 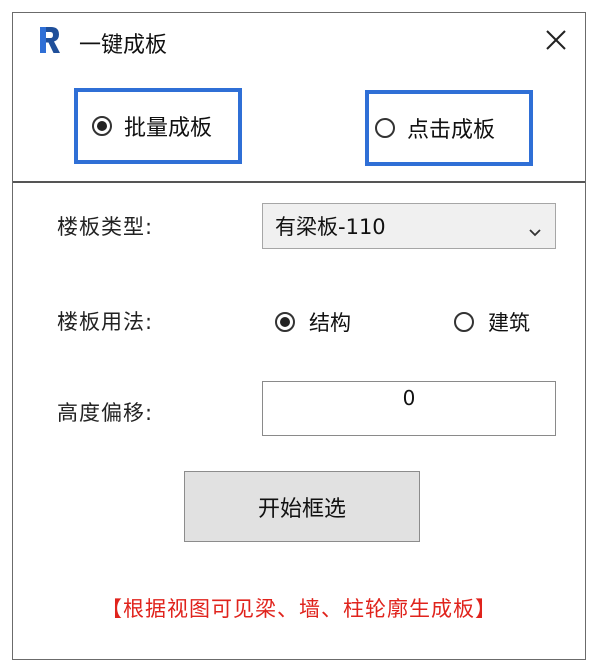 I want to click on section-divider, so click(x=299, y=182).